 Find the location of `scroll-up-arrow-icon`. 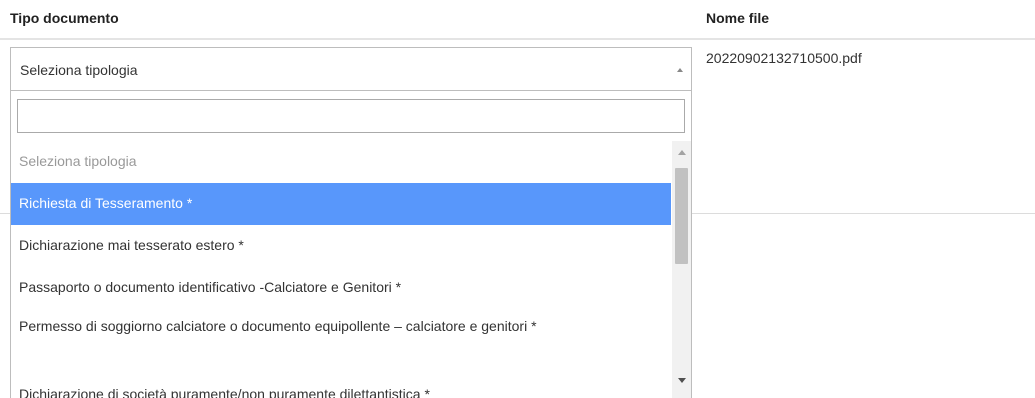

scroll-up-arrow-icon is located at coordinates (682, 152).